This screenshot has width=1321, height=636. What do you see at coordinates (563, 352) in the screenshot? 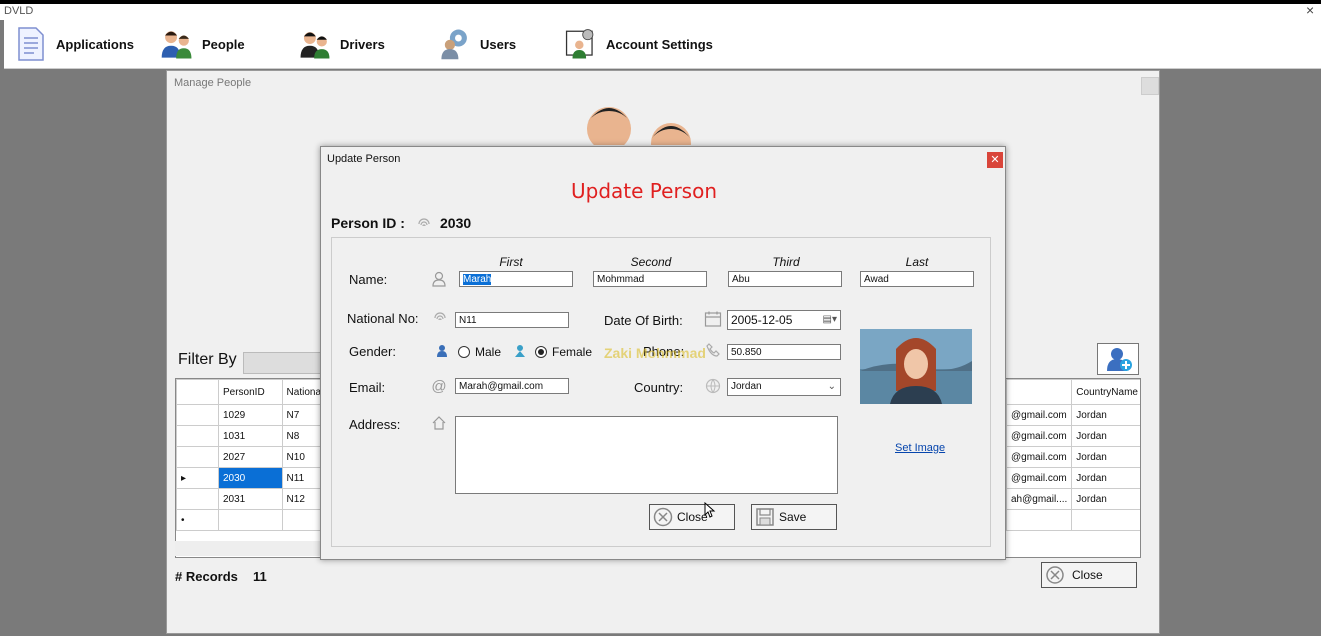
I see `gender-female-radio: Female` at bounding box center [563, 352].